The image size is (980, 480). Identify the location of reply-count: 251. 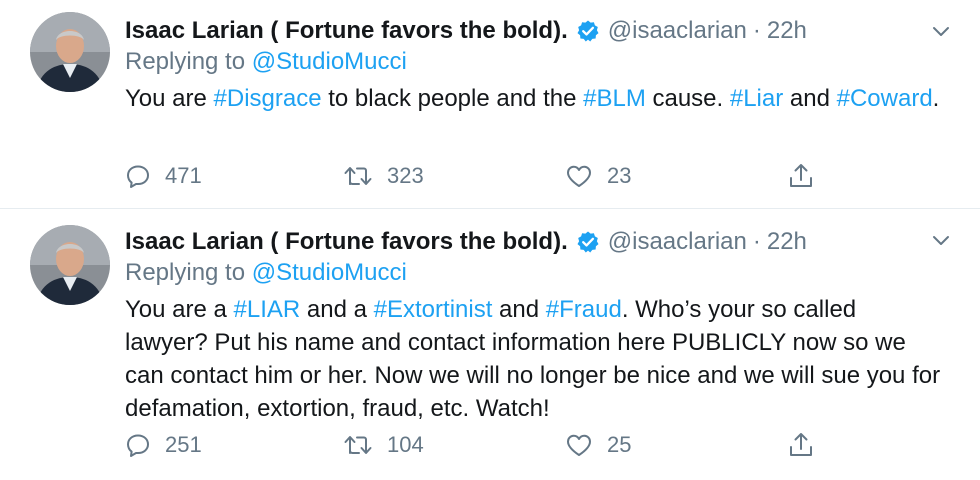
(183, 444).